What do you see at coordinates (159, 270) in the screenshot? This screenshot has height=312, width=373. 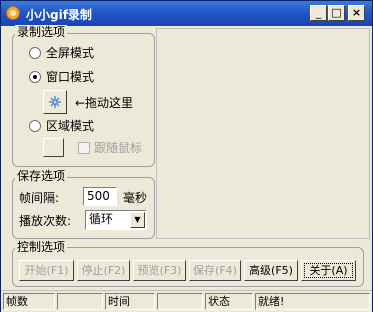 I see `preview-button: 预览(F3)` at bounding box center [159, 270].